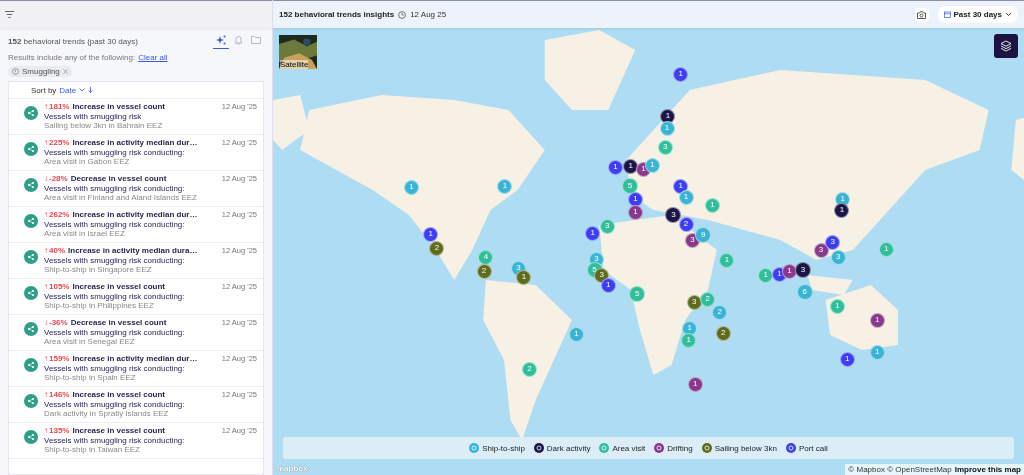 Image resolution: width=1024 pixels, height=475 pixels. I want to click on filter-caption: Results include any of the following:, so click(72, 57).